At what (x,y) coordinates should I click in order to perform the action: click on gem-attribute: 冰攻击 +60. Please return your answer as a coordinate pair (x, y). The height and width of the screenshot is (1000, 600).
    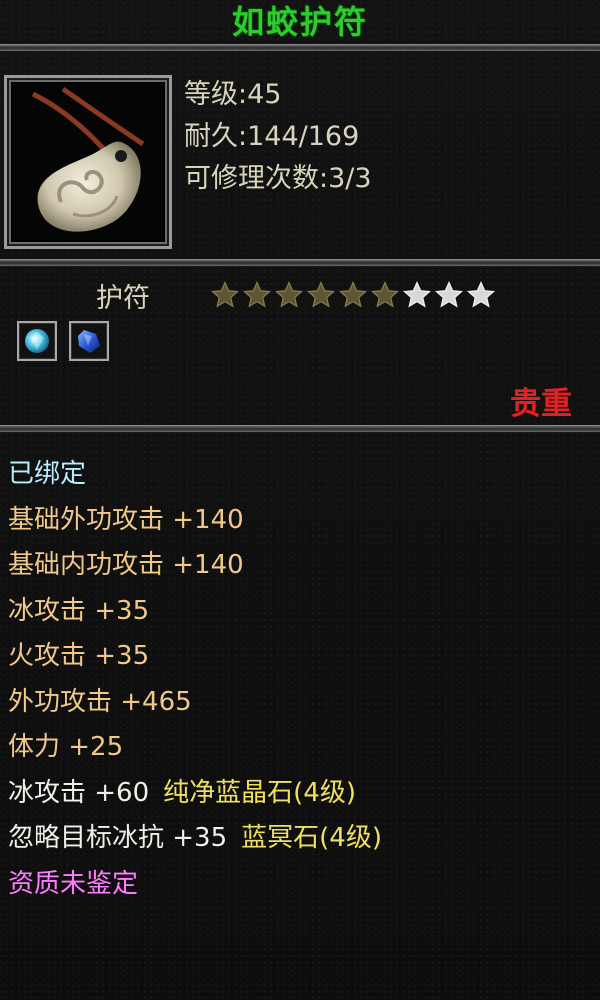
    Looking at the image, I should click on (79, 792).